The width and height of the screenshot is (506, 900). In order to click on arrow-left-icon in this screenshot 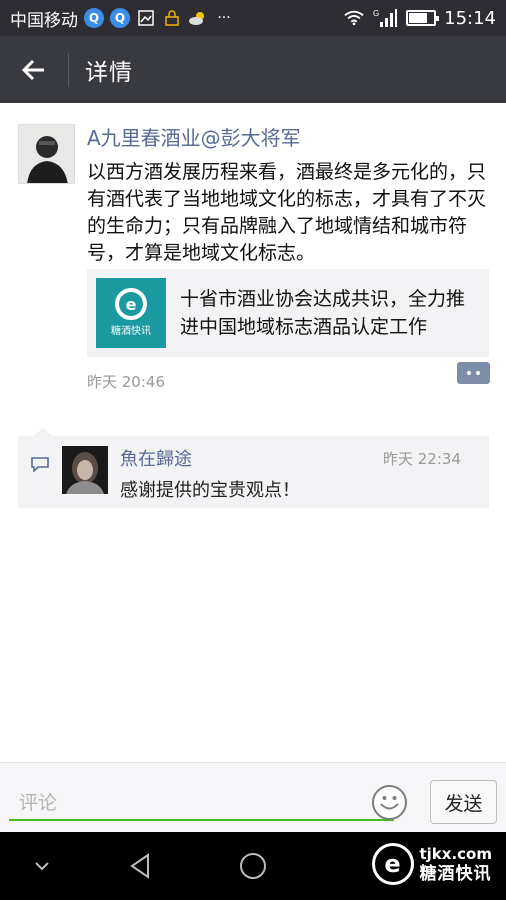, I will do `click(33, 69)`.